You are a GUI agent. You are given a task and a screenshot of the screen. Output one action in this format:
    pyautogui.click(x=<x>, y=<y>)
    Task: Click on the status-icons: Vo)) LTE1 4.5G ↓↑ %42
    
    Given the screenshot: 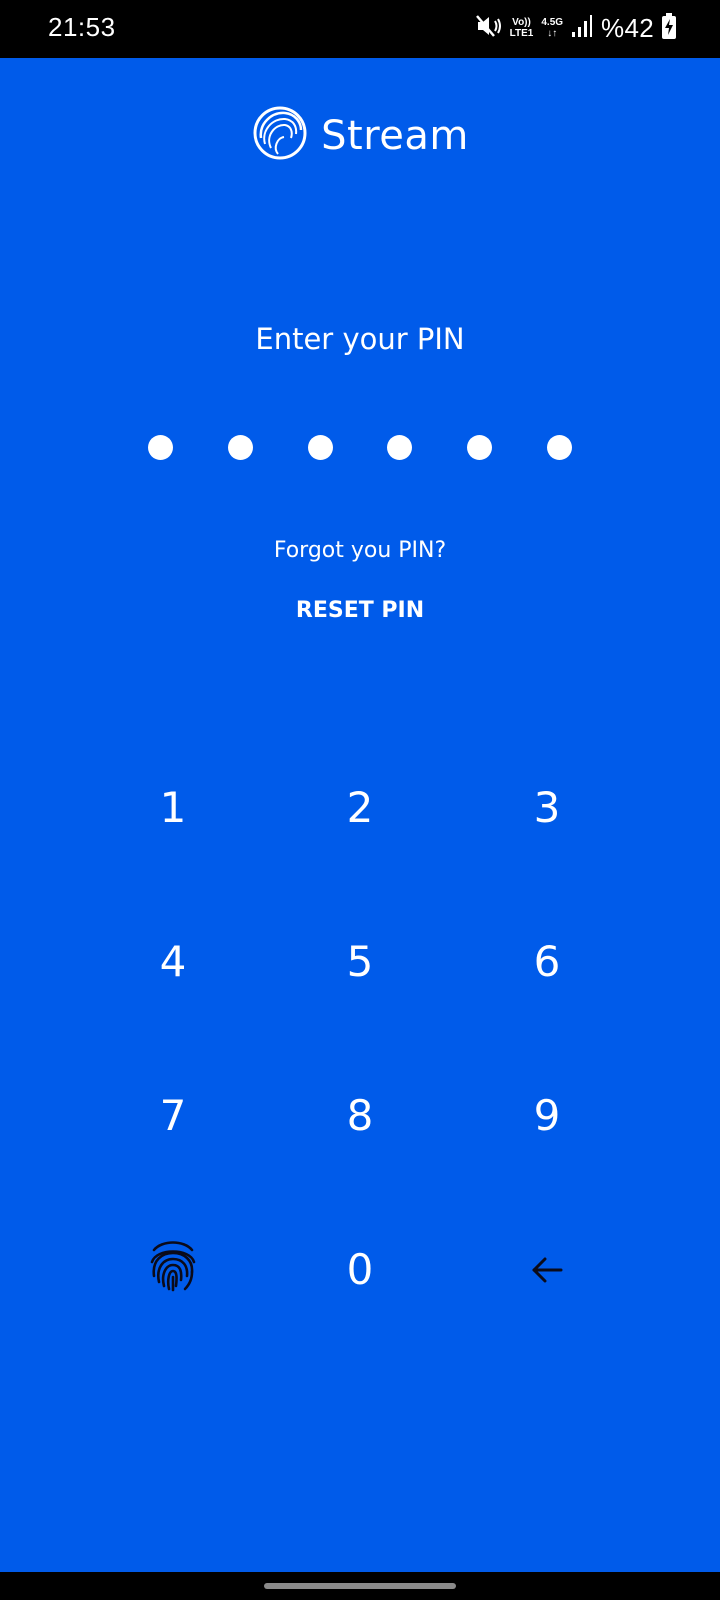 What is the action you would take?
    pyautogui.click(x=575, y=28)
    